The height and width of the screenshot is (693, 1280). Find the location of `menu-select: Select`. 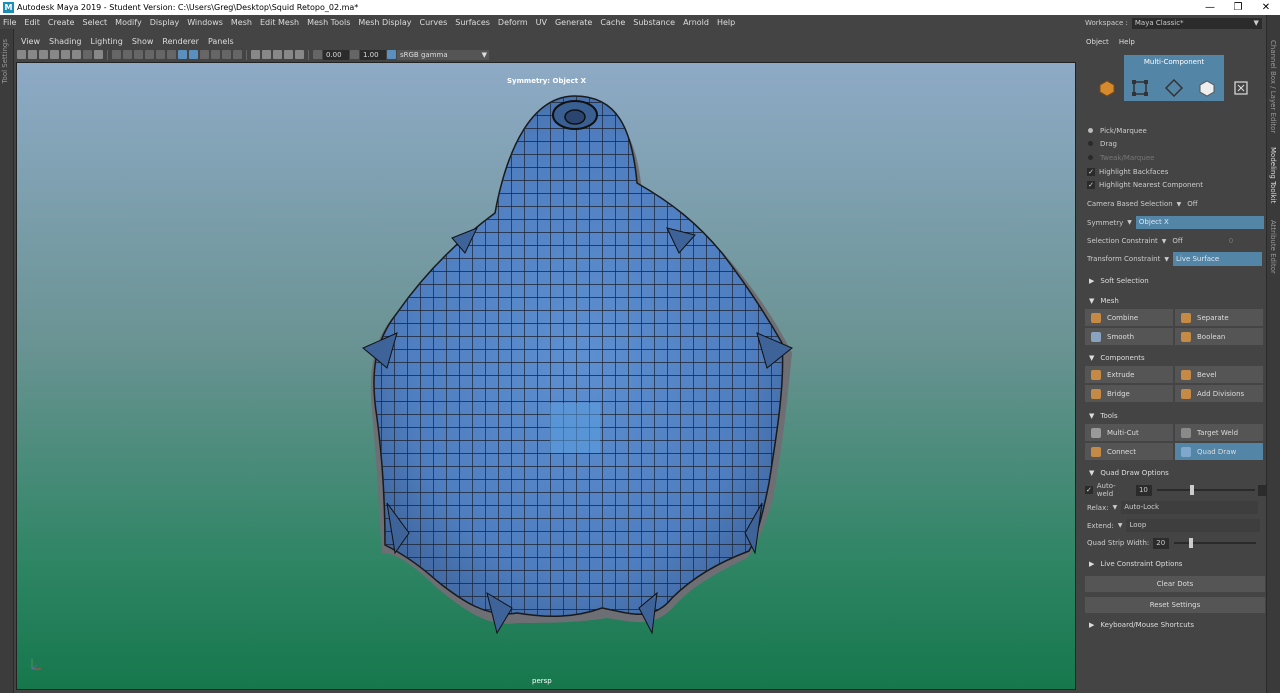

menu-select: Select is located at coordinates (94, 22).